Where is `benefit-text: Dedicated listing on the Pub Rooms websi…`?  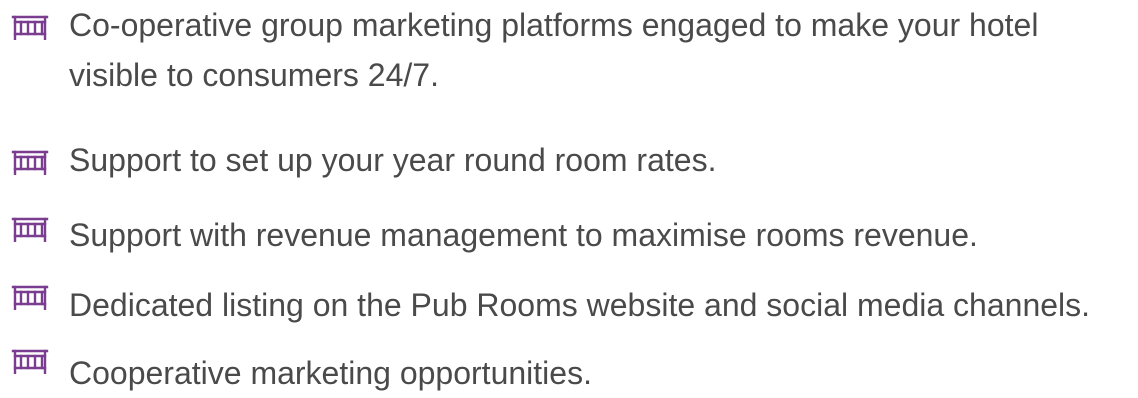 benefit-text: Dedicated listing on the Pub Rooms websi… is located at coordinates (580, 305).